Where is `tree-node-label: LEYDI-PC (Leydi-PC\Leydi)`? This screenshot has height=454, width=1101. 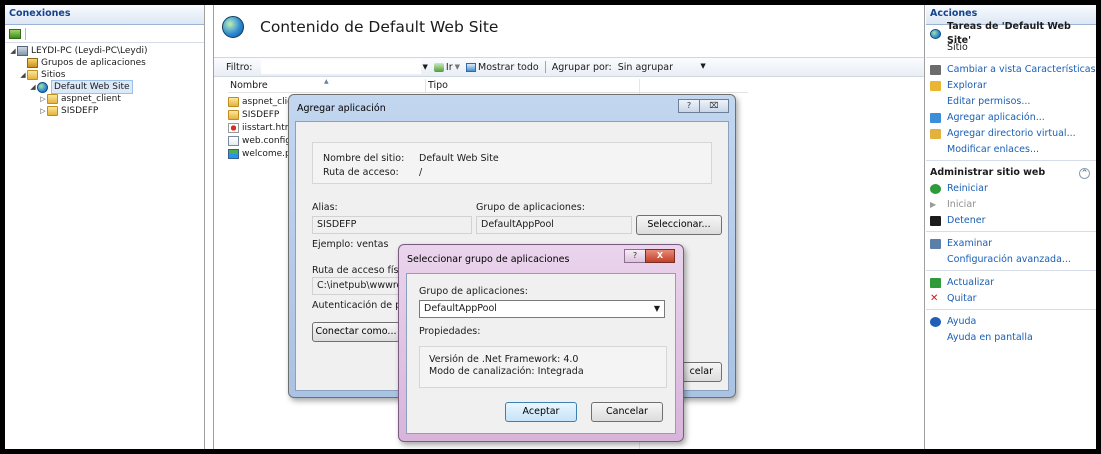 tree-node-label: LEYDI-PC (Leydi-PC\Leydi) is located at coordinates (89, 51).